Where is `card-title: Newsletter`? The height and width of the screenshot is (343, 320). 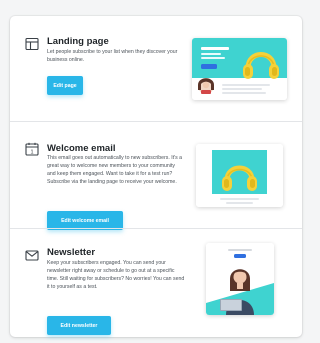 card-title: Newsletter is located at coordinates (71, 252).